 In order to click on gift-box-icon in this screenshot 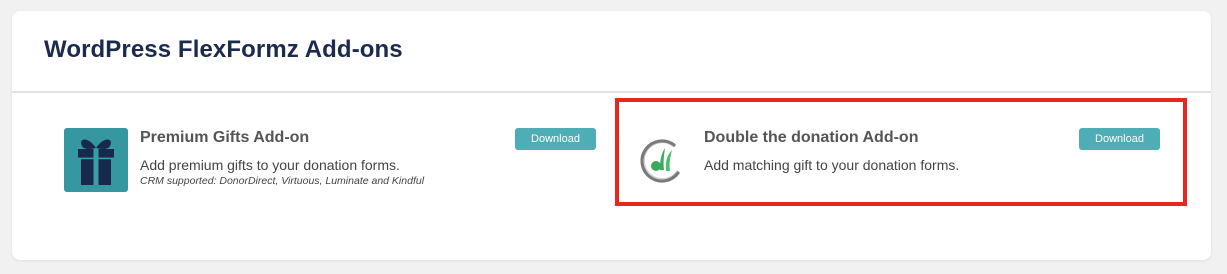, I will do `click(96, 160)`.